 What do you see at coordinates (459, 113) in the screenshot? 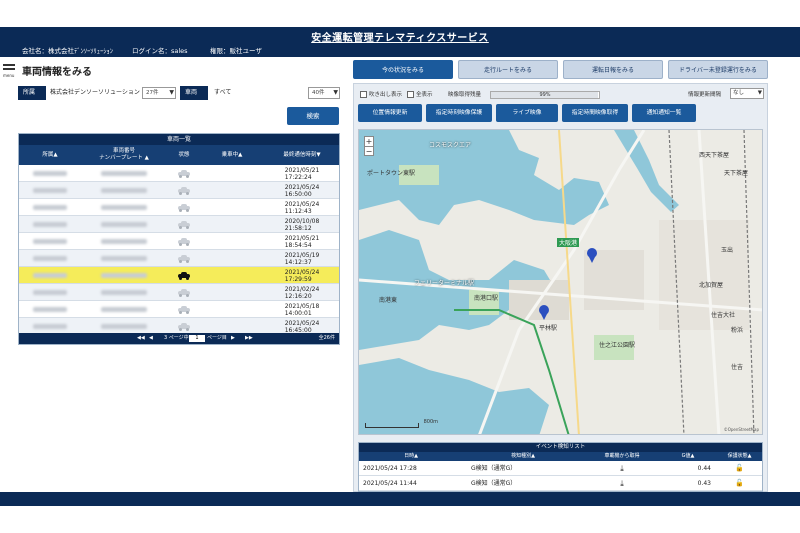
I see `protect-video-button: 指定時刻映像保護` at bounding box center [459, 113].